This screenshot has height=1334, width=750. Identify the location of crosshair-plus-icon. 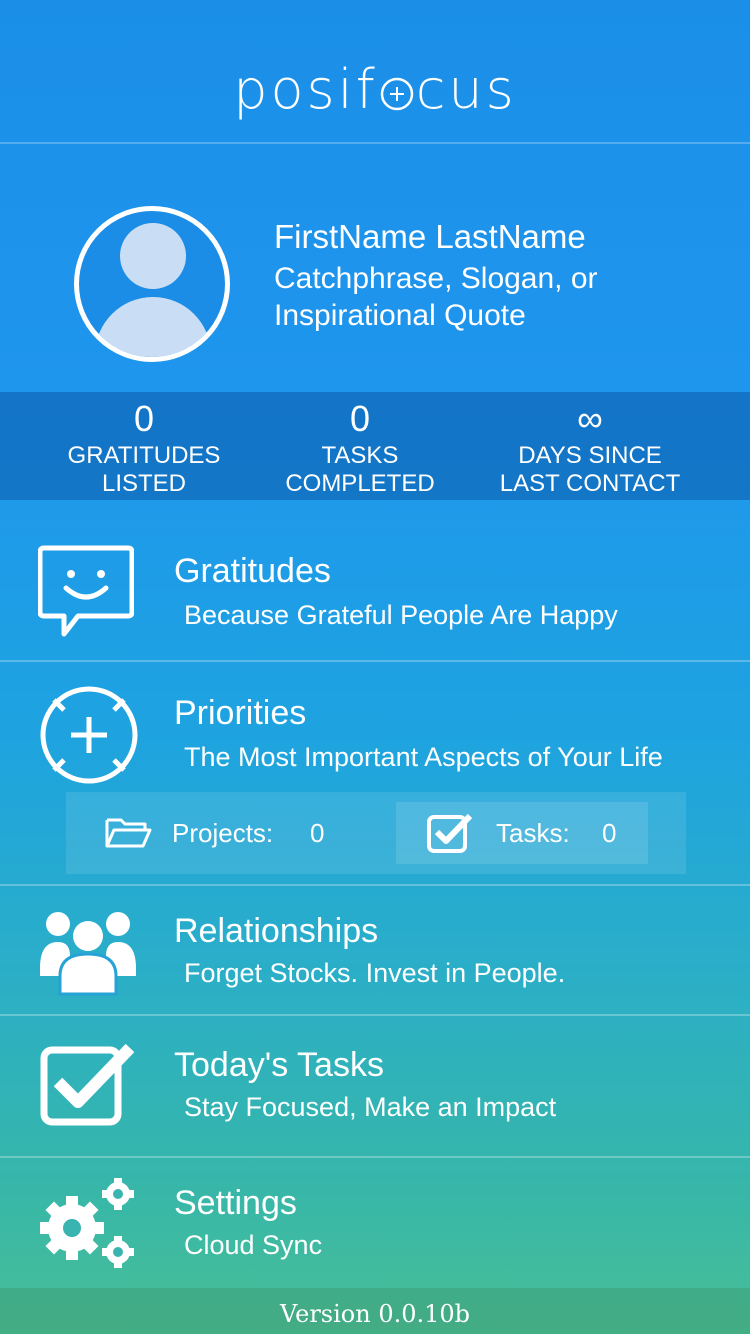
(89, 737).